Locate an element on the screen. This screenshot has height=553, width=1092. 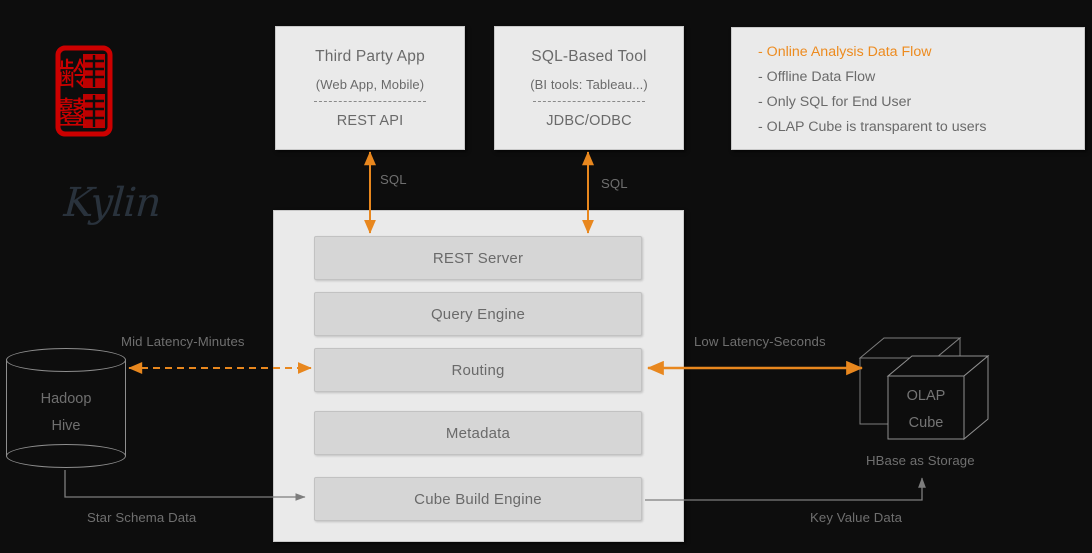
third-party-app-subtitle: (Web App, Mobile) is located at coordinates (370, 84).